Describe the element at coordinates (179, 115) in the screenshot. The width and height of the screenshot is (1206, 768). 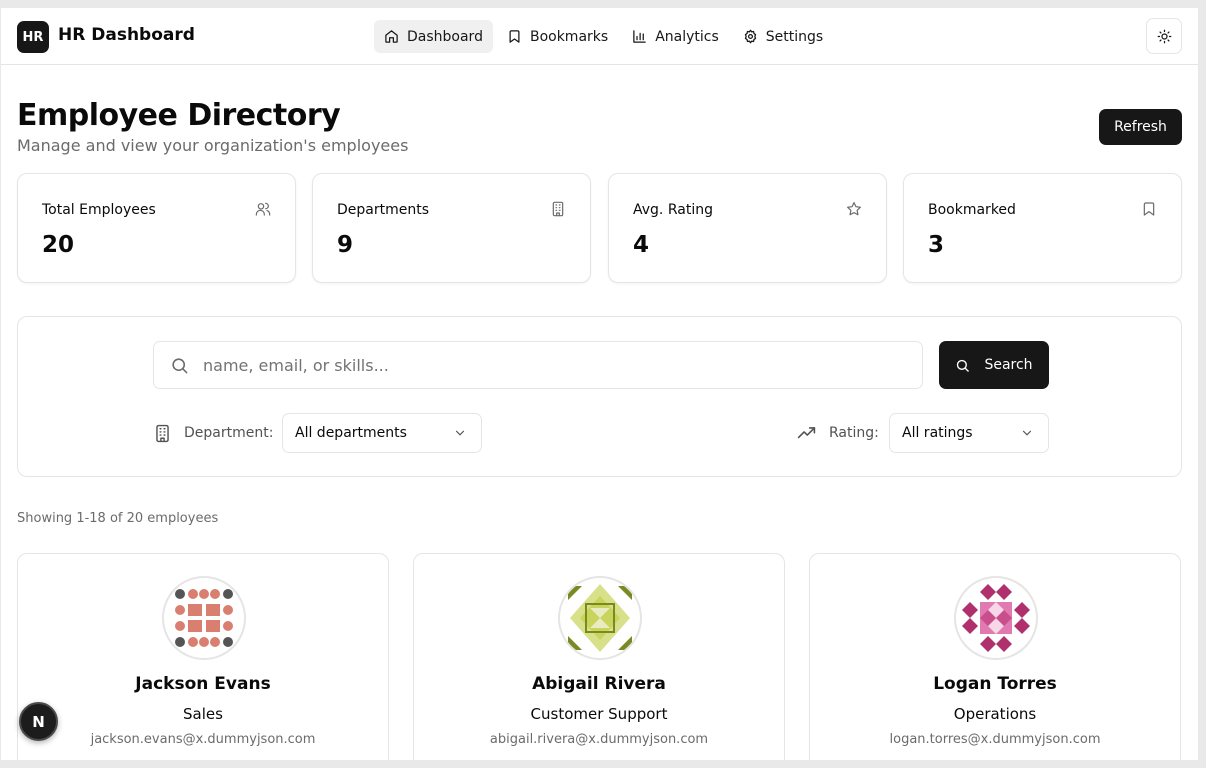
I see `page-title: Employee Directory` at that location.